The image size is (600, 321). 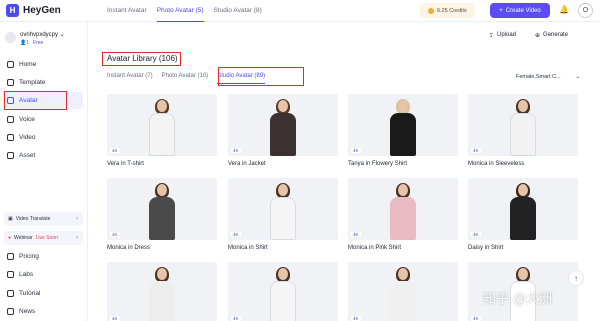 What do you see at coordinates (43, 293) in the screenshot?
I see `sidebar-item-tutorial: Tutorial` at bounding box center [43, 293].